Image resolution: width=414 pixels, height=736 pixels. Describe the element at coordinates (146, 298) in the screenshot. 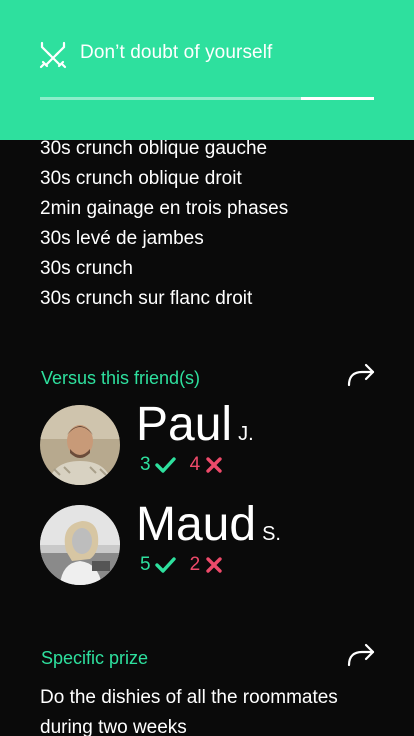

I see `exercise-item: 30s crunch sur flanc droit` at that location.